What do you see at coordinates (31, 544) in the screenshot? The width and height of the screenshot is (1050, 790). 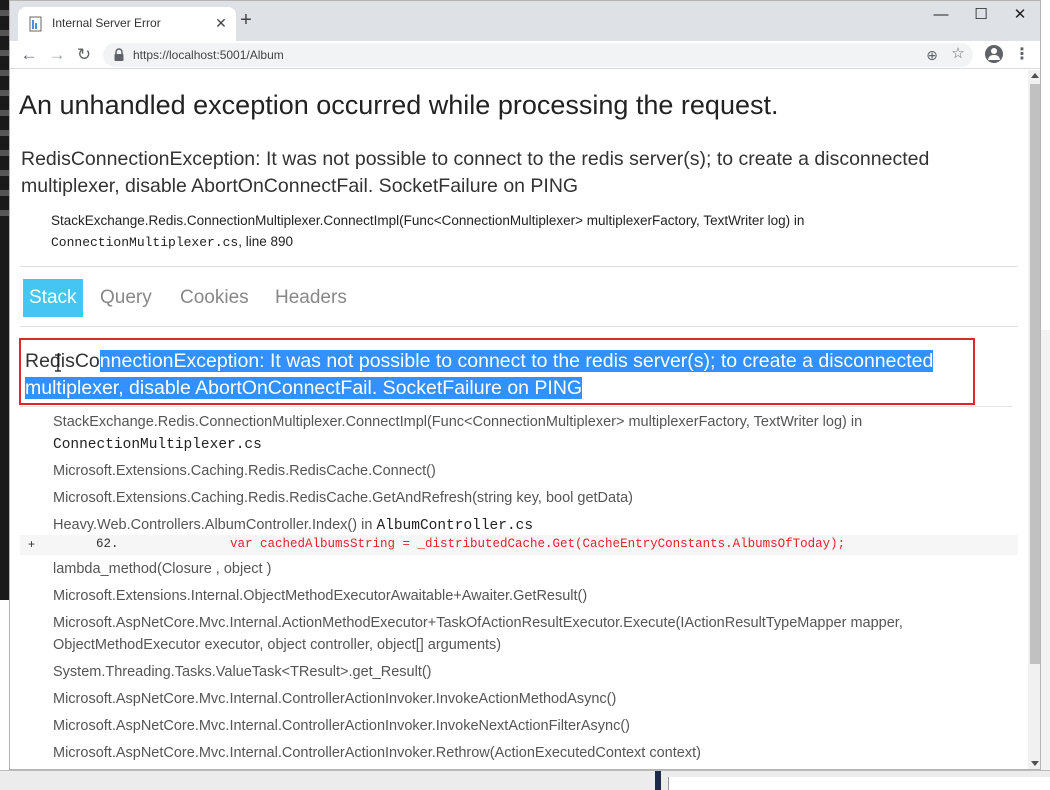 I see `expand-source-button: +` at bounding box center [31, 544].